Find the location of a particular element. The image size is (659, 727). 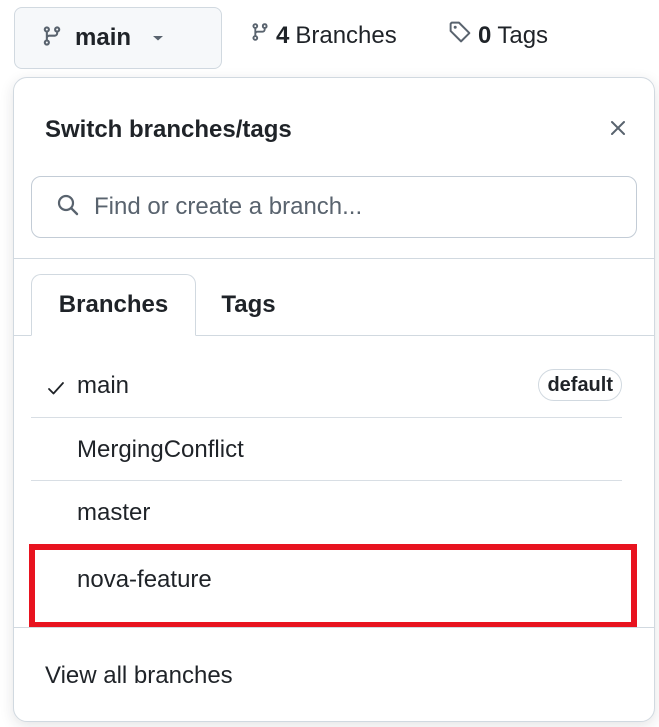

close-icon is located at coordinates (618, 128).